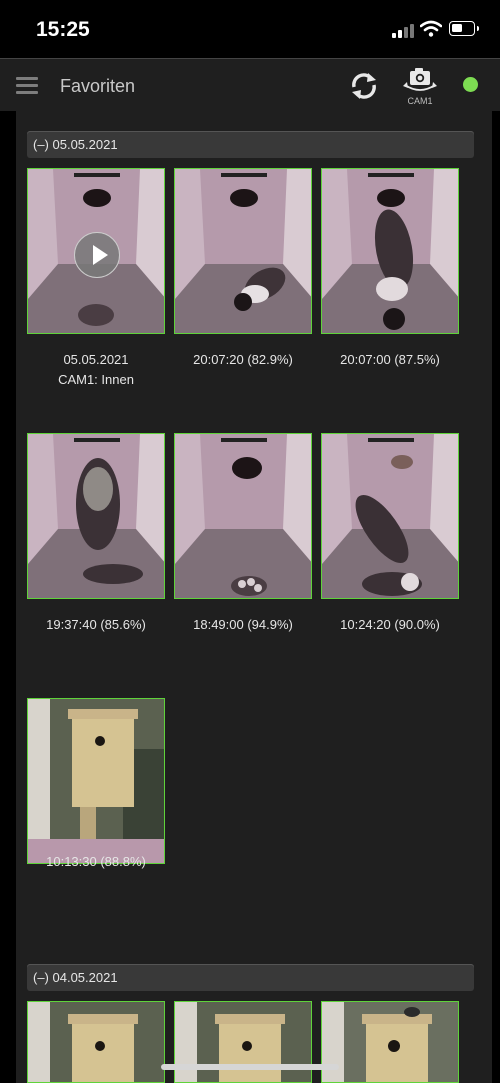  Describe the element at coordinates (96, 359) in the screenshot. I see `caption-date: 05.05.2021` at that location.